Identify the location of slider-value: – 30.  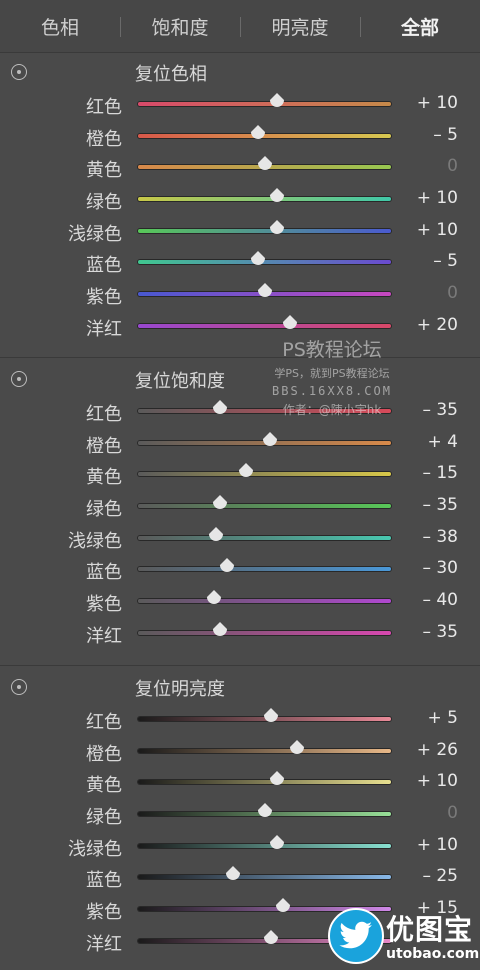
(440, 568).